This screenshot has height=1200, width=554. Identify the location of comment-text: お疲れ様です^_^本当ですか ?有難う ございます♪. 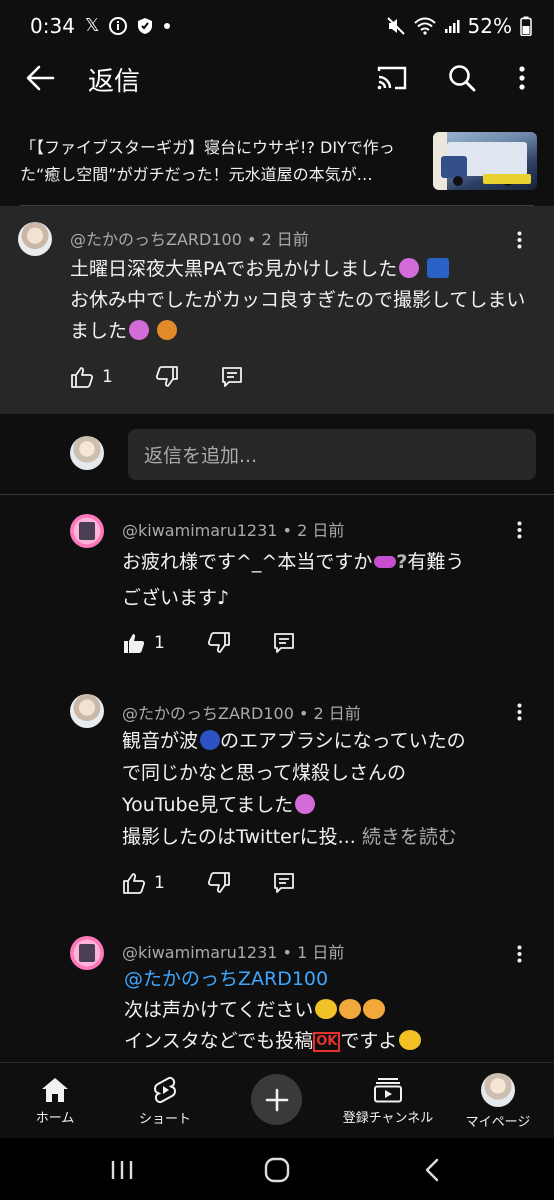
(293, 580).